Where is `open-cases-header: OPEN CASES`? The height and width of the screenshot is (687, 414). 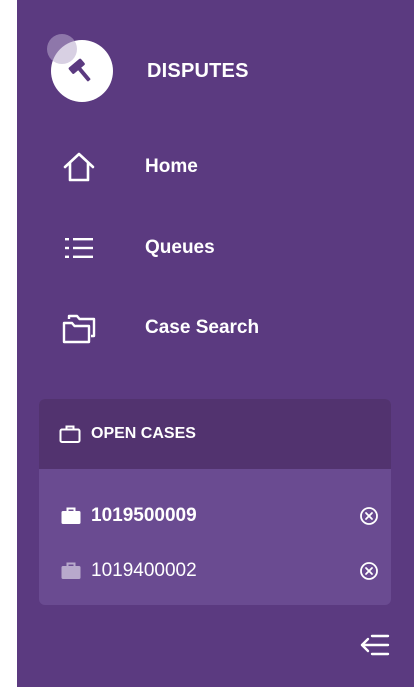 open-cases-header: OPEN CASES is located at coordinates (215, 434).